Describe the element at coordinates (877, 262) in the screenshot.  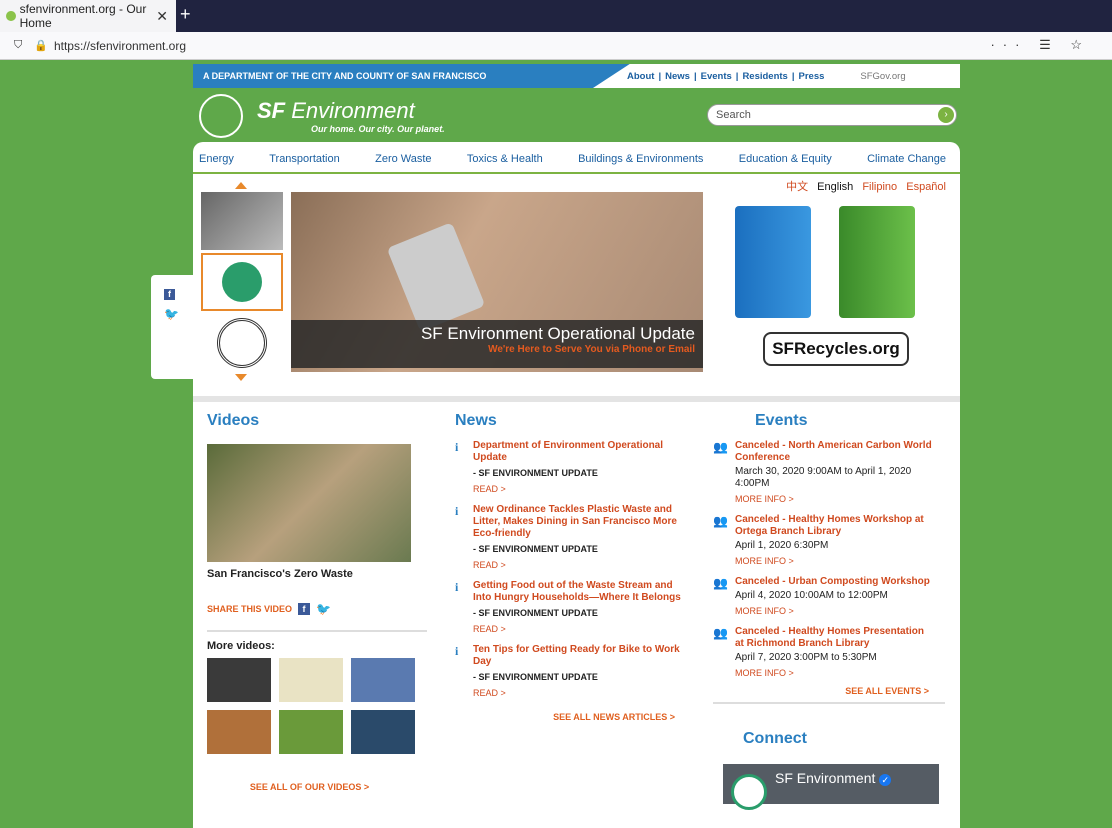
I see `green-bin-image` at that location.